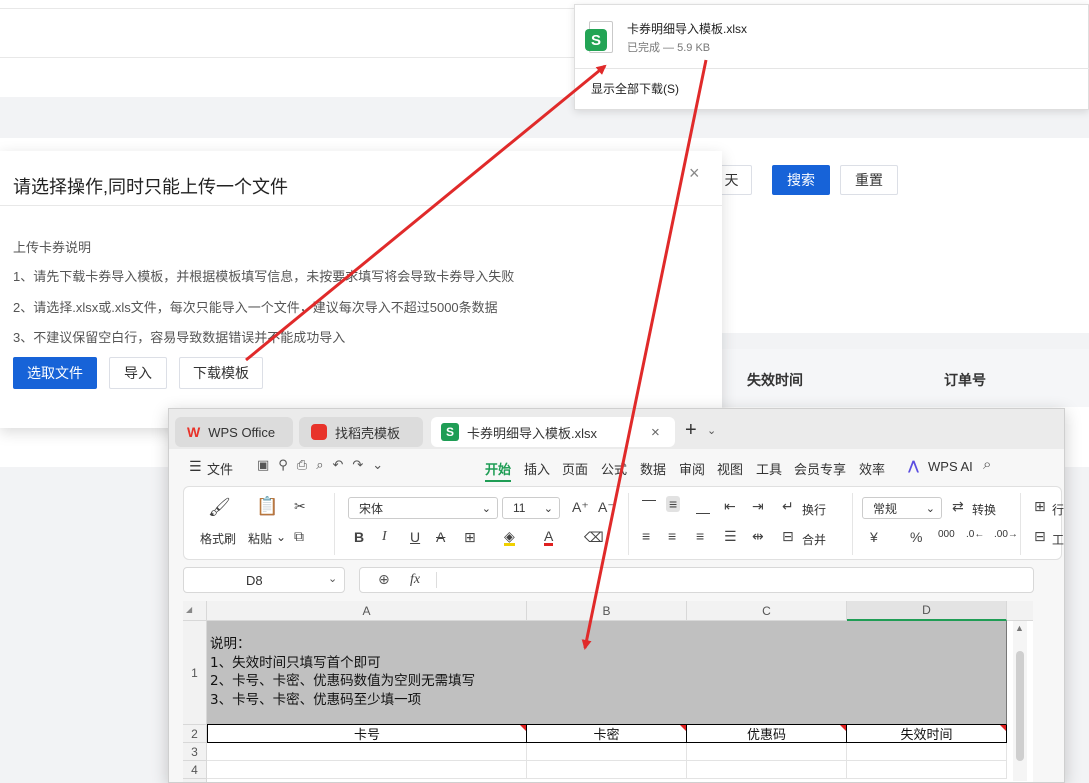 The image size is (1089, 783). Describe the element at coordinates (580, 507) in the screenshot. I see `increase-font-icon: A⁺` at that location.